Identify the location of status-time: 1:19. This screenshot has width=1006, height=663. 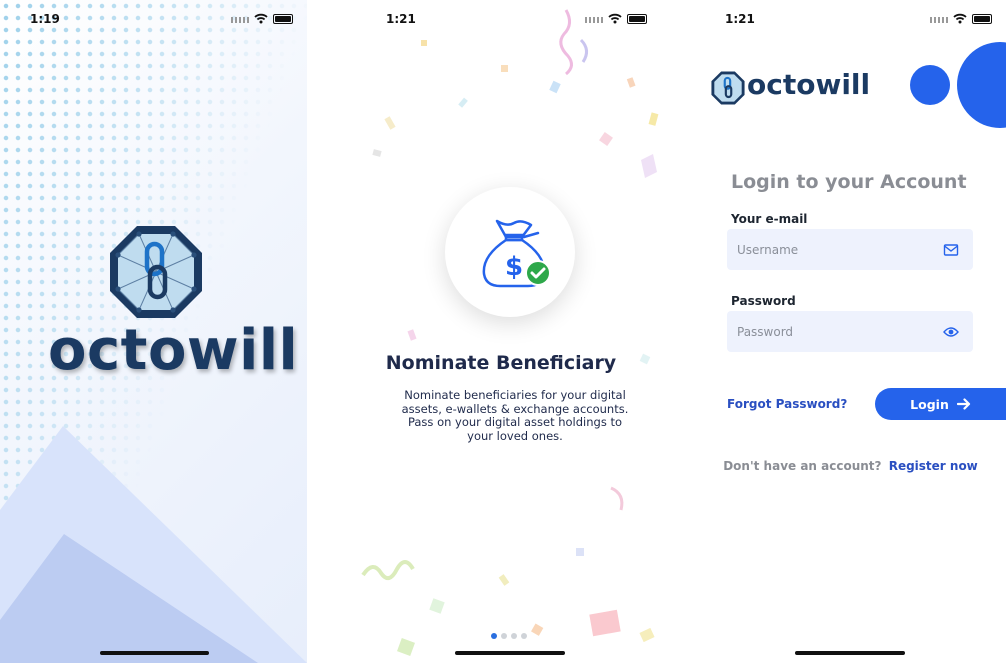
(45, 19).